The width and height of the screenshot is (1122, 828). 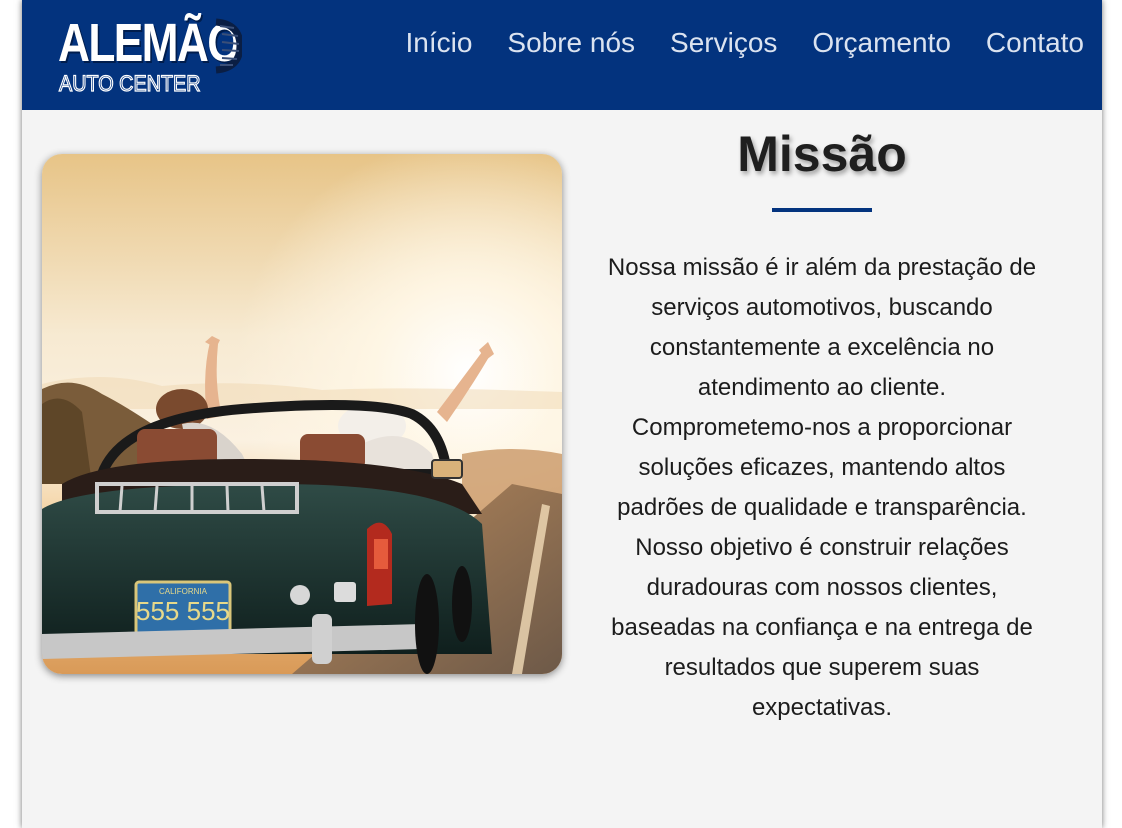 What do you see at coordinates (822, 154) in the screenshot?
I see `mission-title: Missão` at bounding box center [822, 154].